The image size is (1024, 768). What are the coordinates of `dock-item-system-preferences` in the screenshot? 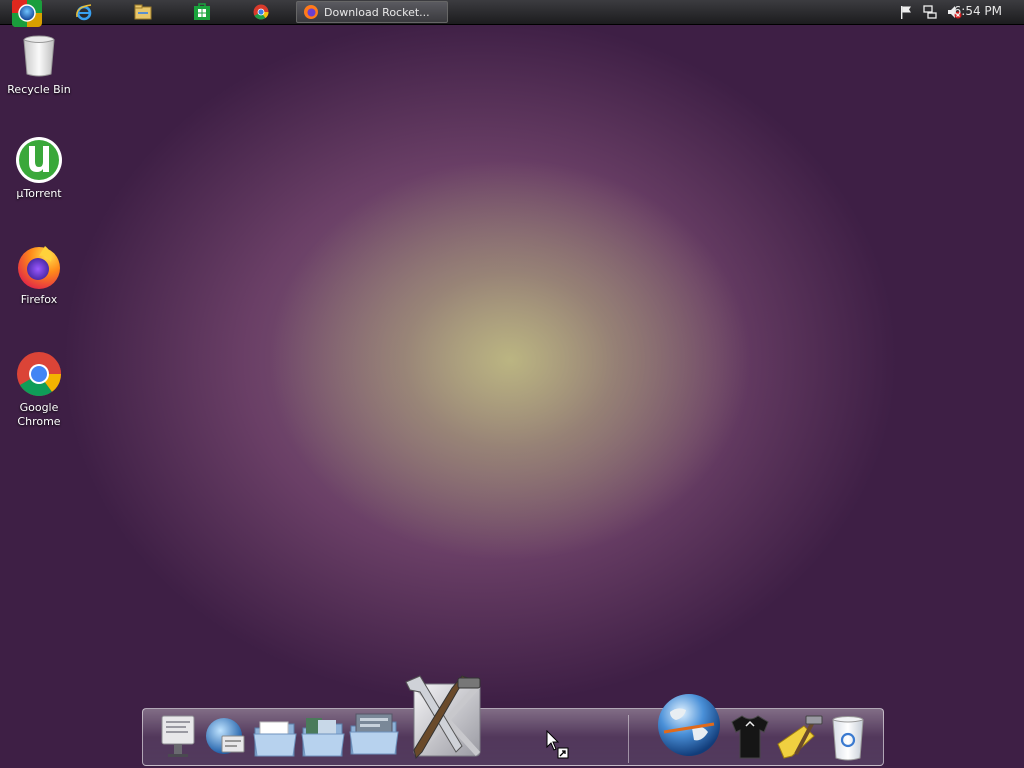 It's located at (178, 738).